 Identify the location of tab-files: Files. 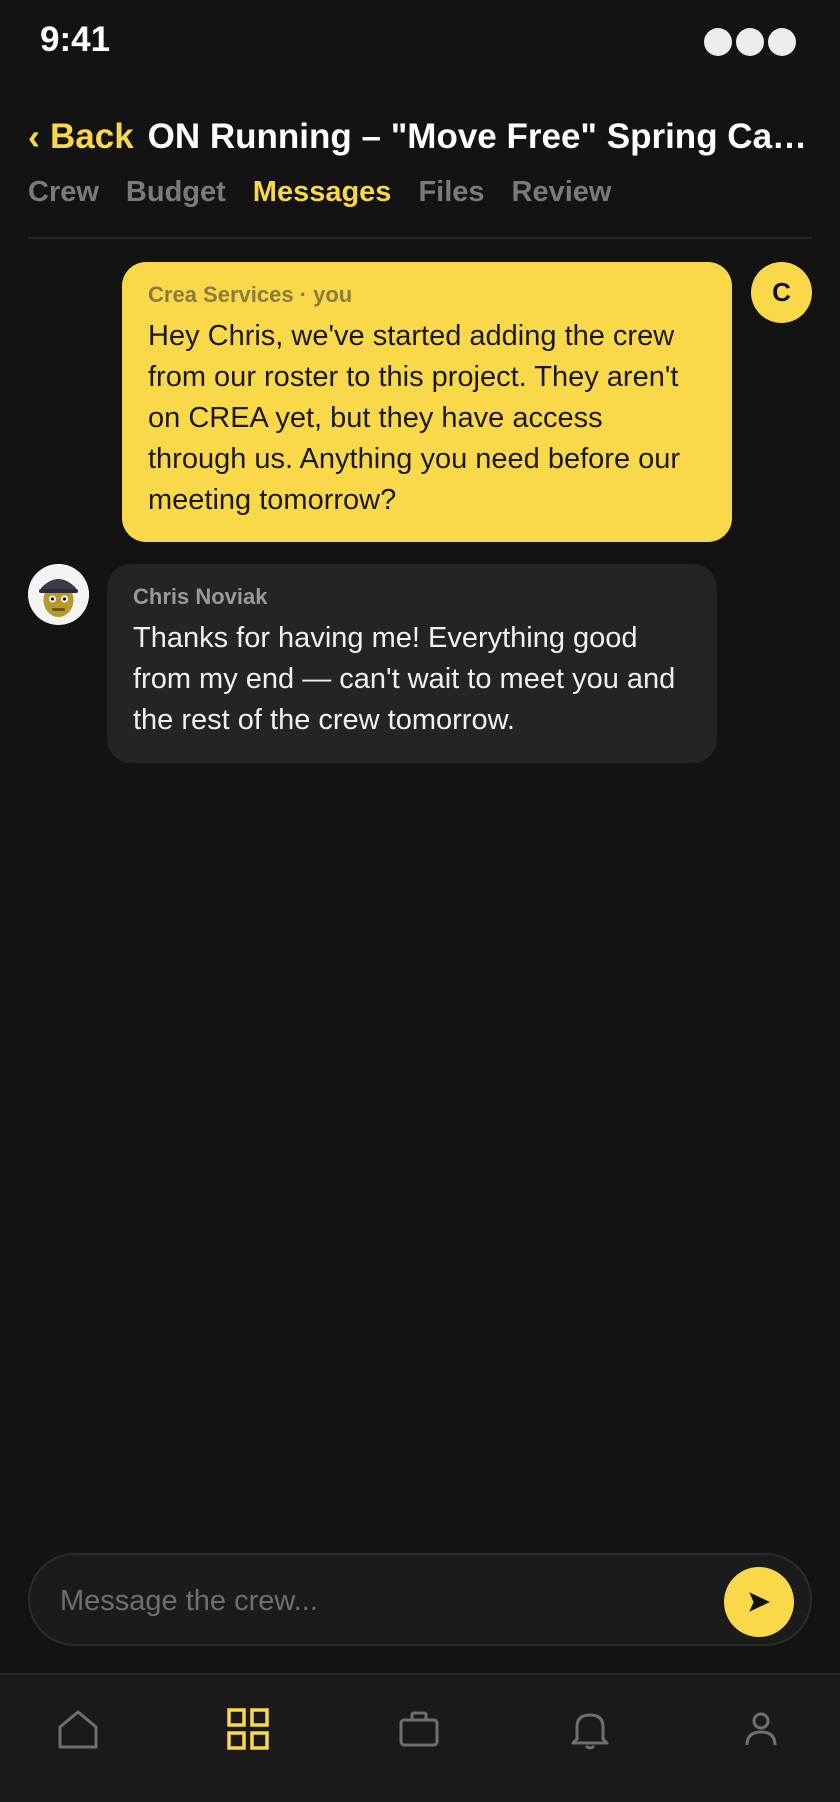
(451, 192).